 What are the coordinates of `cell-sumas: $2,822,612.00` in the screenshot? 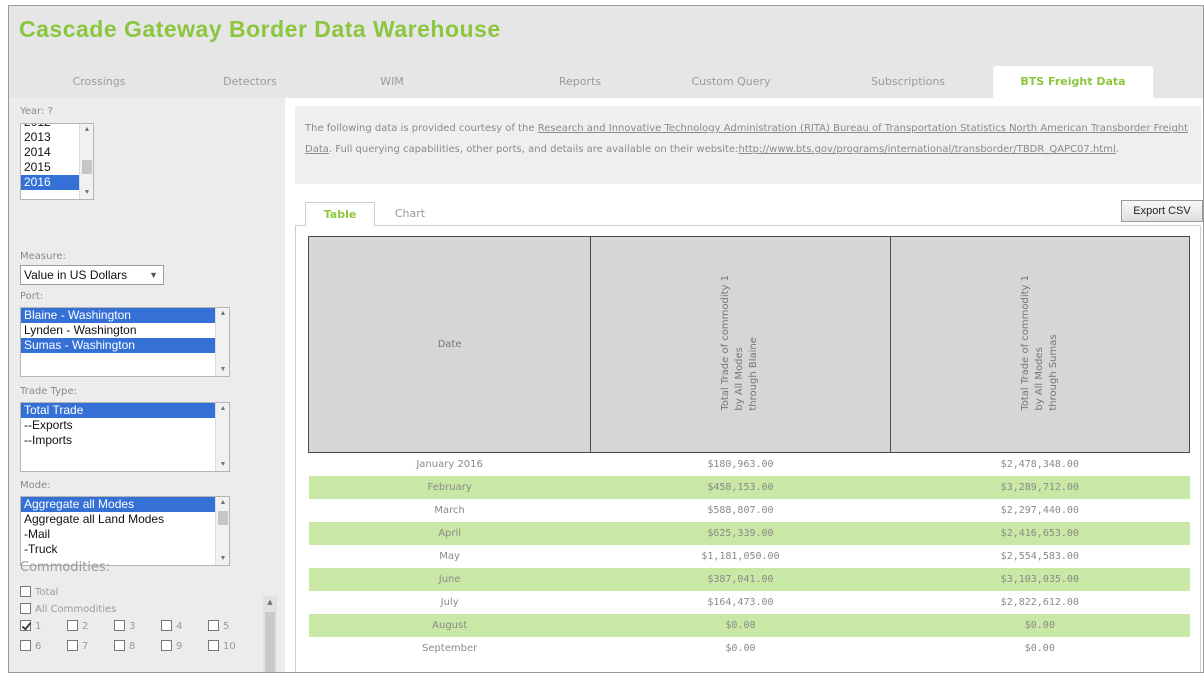 It's located at (1039, 602).